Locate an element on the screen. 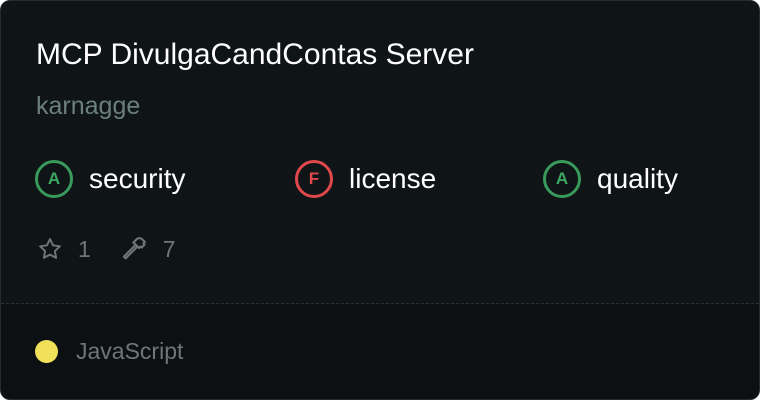 This screenshot has width=760, height=400. server-stats: 1 7 is located at coordinates (106, 249).